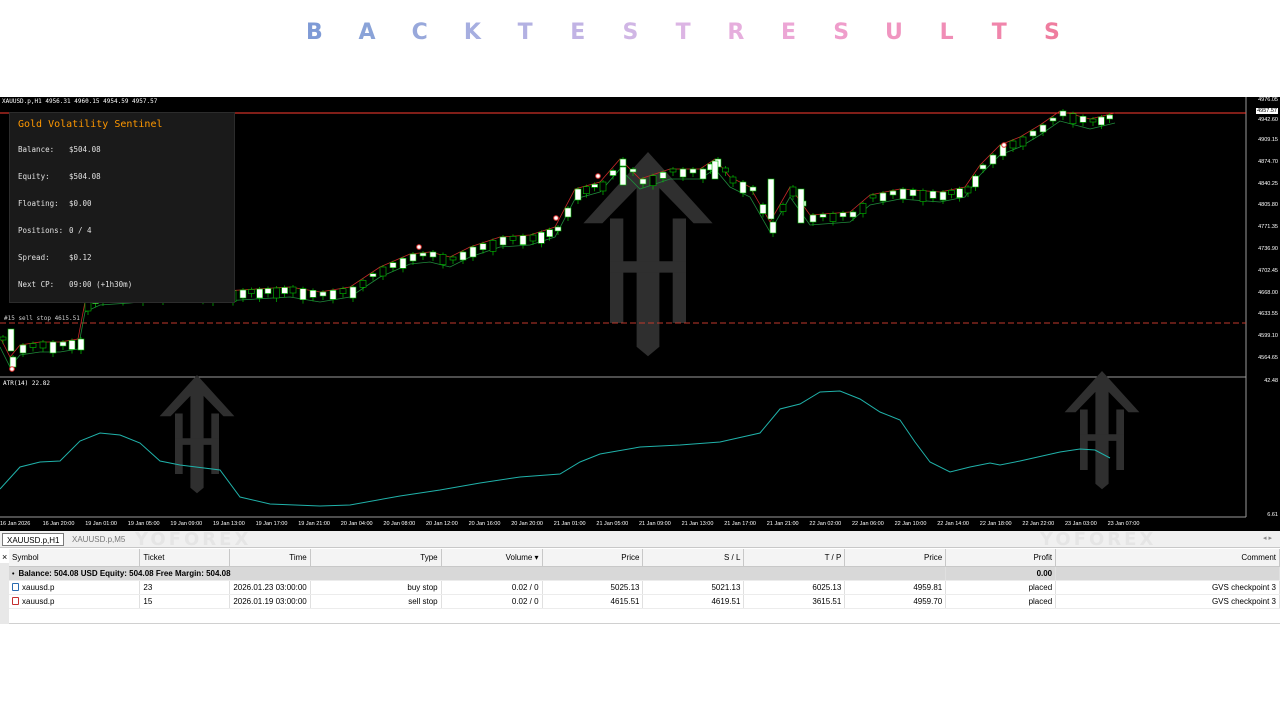 The height and width of the screenshot is (720, 1280). What do you see at coordinates (895, 587) in the screenshot?
I see `order-current-price: 4959.81` at bounding box center [895, 587].